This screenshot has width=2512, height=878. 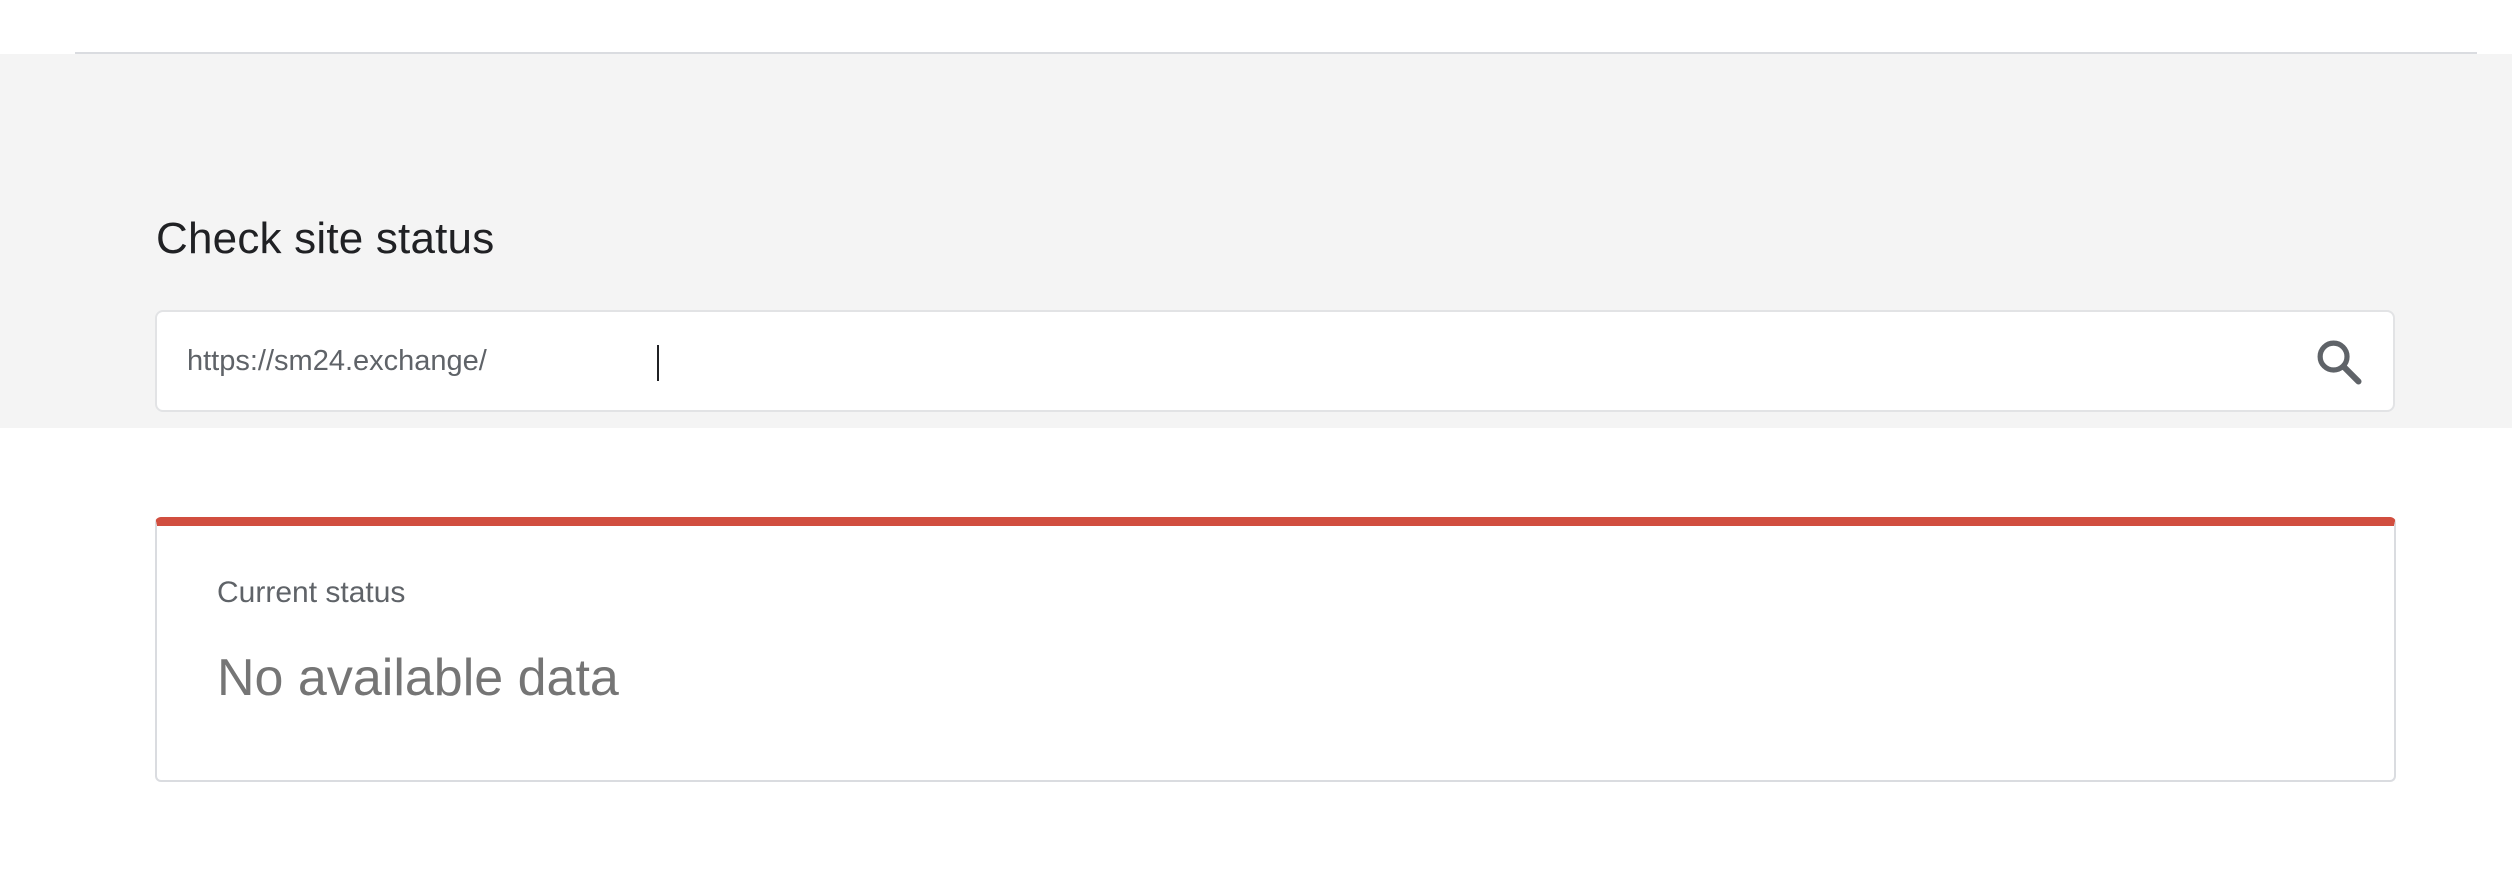 I want to click on status-value: No available data, so click(x=418, y=678).